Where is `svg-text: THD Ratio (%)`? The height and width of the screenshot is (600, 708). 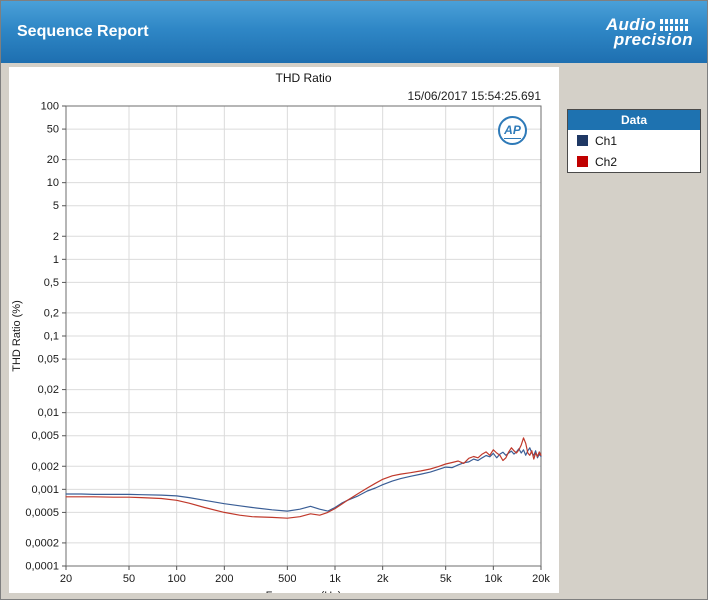 svg-text: THD Ratio (%) is located at coordinates (17, 336).